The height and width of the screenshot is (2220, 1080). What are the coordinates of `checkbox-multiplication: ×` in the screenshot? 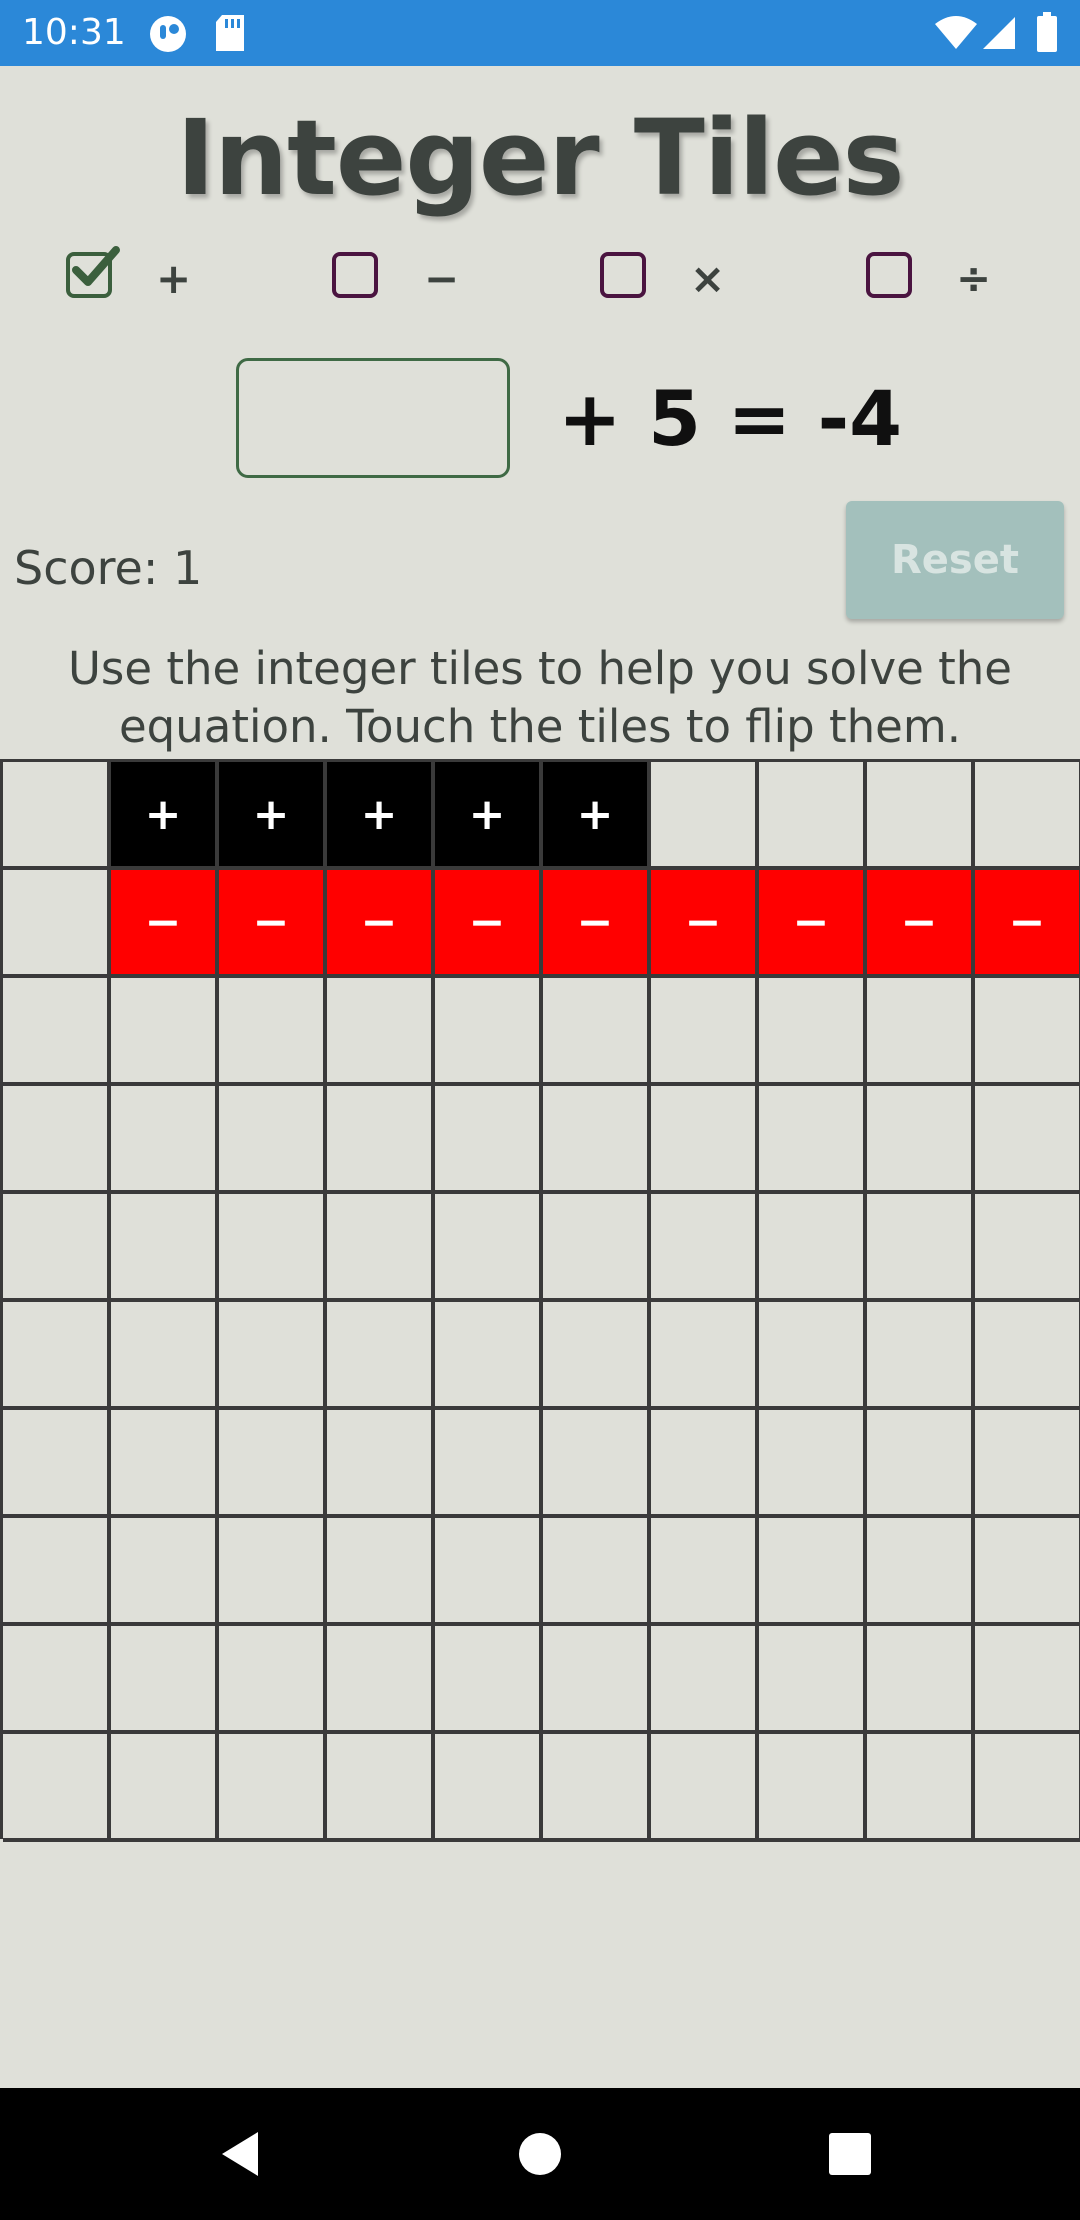 It's located at (670, 280).